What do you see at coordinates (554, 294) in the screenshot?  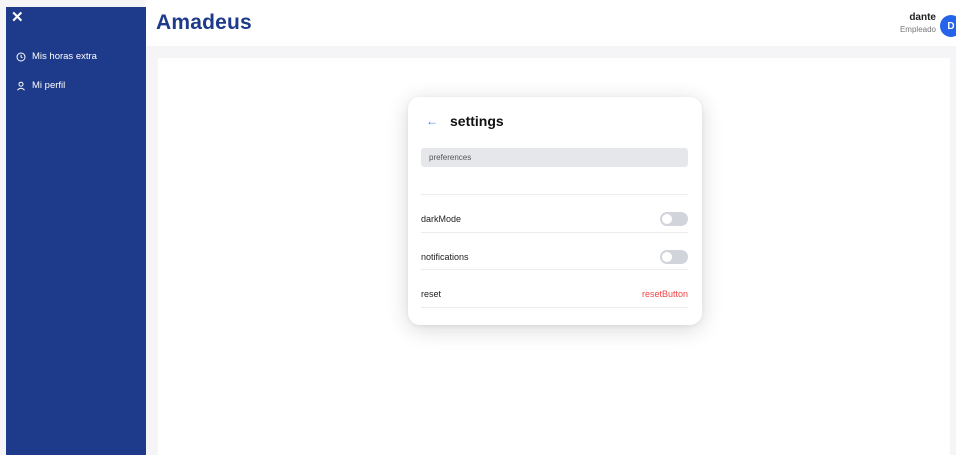 I see `setting-row-reset: reset resetButton` at bounding box center [554, 294].